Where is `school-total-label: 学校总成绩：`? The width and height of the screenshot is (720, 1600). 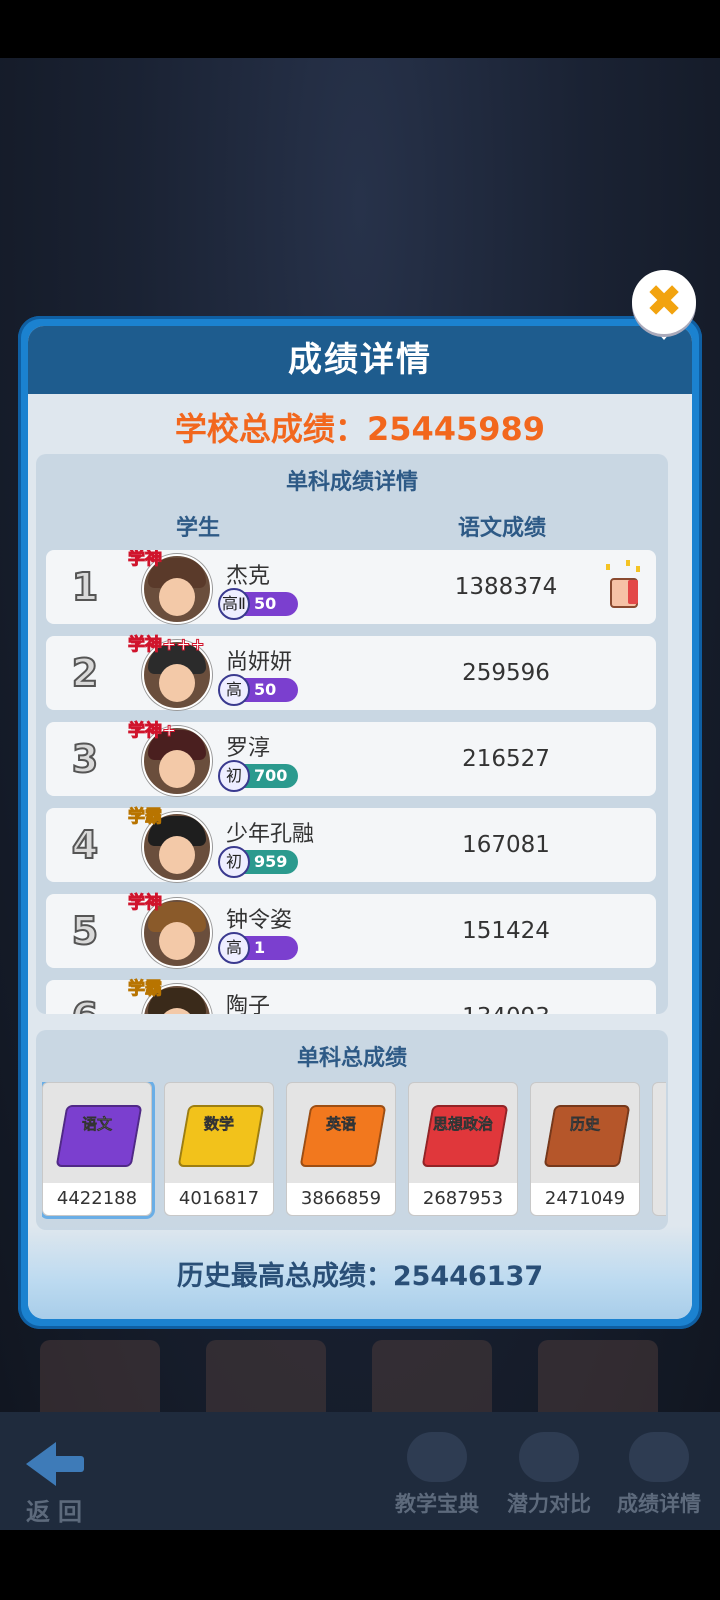 school-total-label: 学校总成绩： is located at coordinates (270, 429).